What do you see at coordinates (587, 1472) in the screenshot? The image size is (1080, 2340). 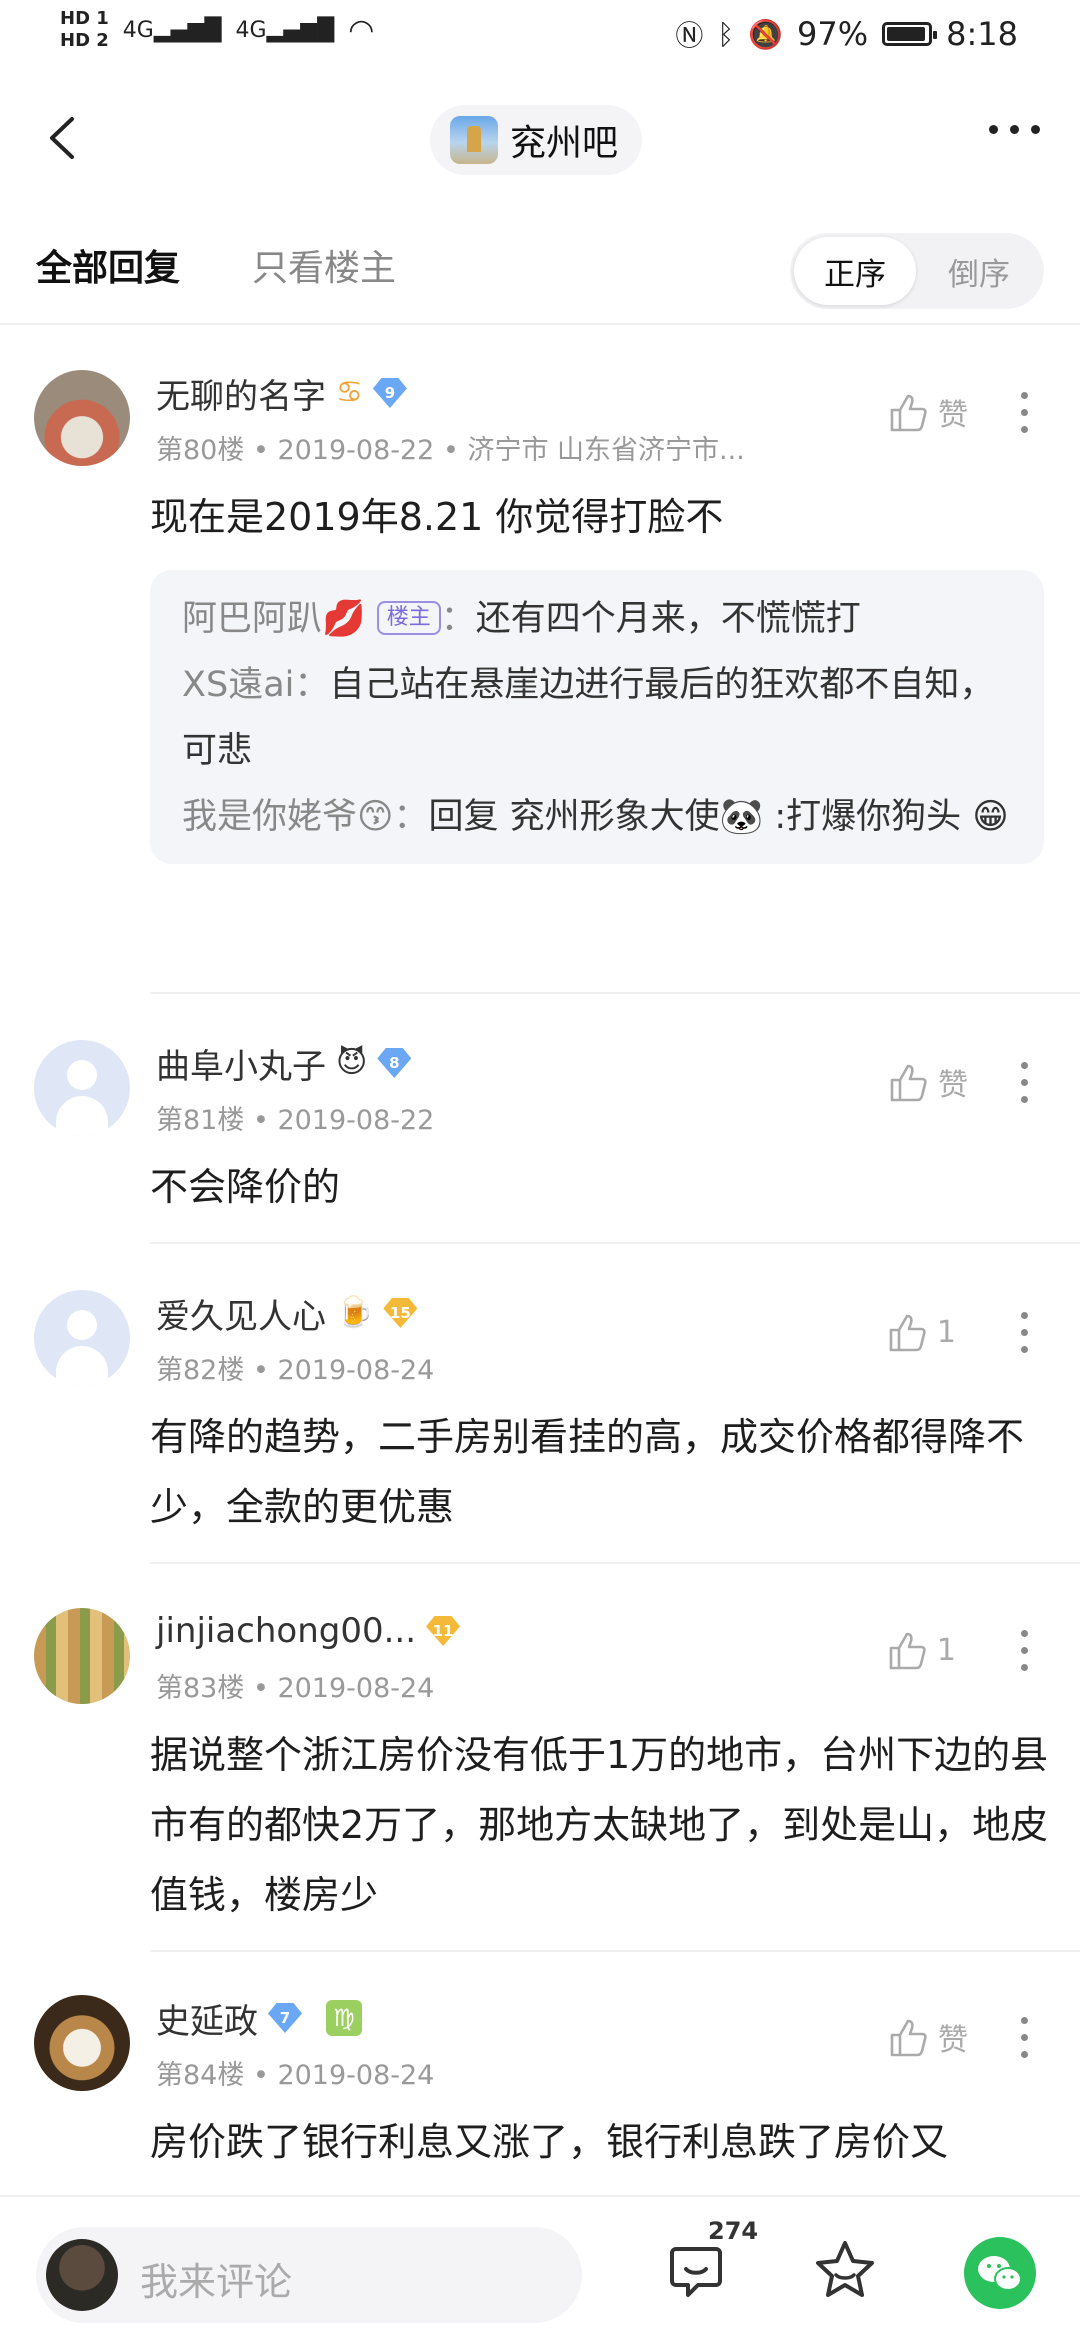 I see `post-content: 有降的趋势，二手房别看挂的高，成交价格都得降不少，全款的更优惠` at bounding box center [587, 1472].